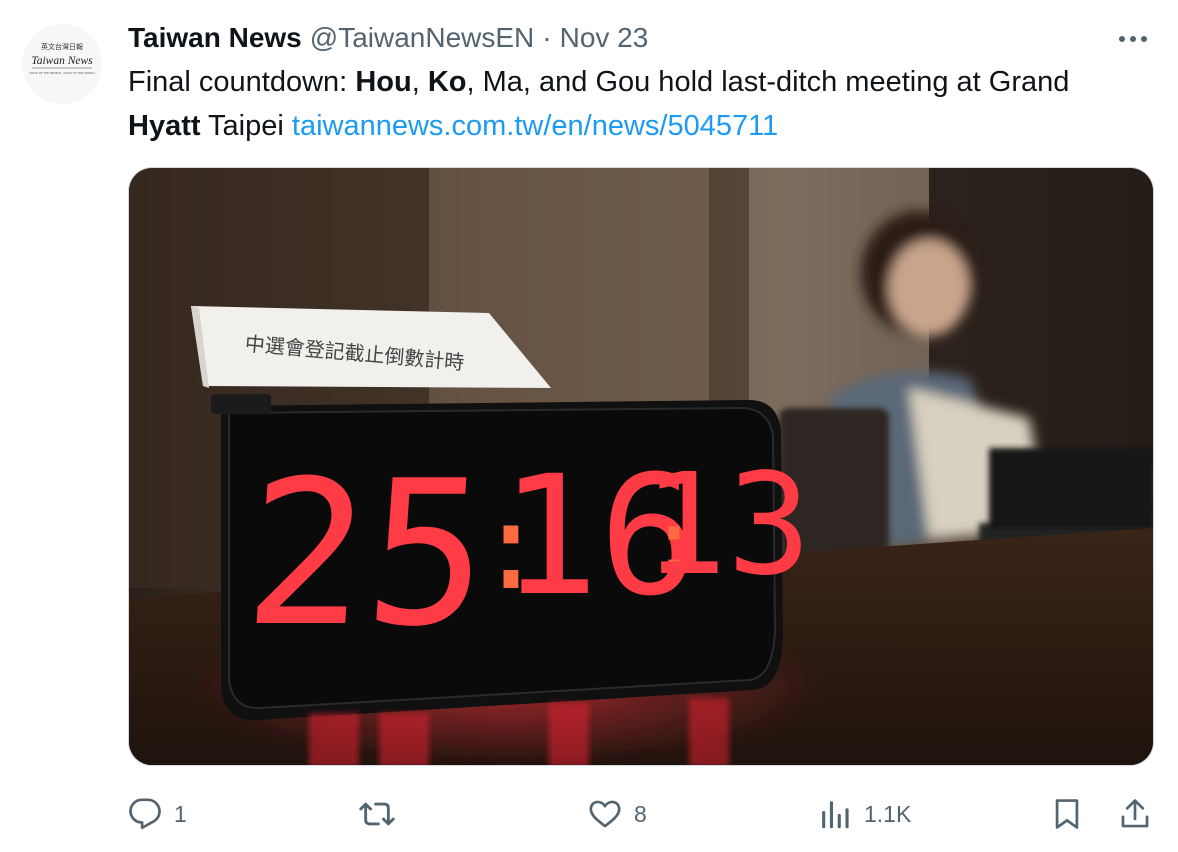  What do you see at coordinates (61, 73) in the screenshot?
I see `svg-text:VOICE OF THE PEOPLE · VOICE TO: VOICE OF THE PEOPLE · VOICE TO THE WORLD` at bounding box center [61, 73].